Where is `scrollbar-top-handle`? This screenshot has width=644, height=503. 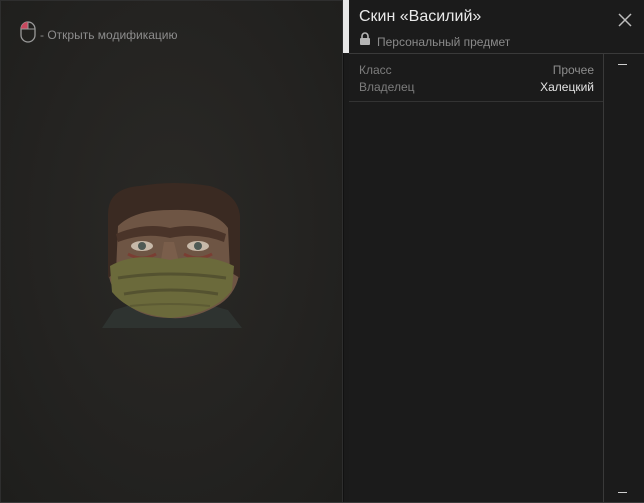 scrollbar-top-handle is located at coordinates (622, 64).